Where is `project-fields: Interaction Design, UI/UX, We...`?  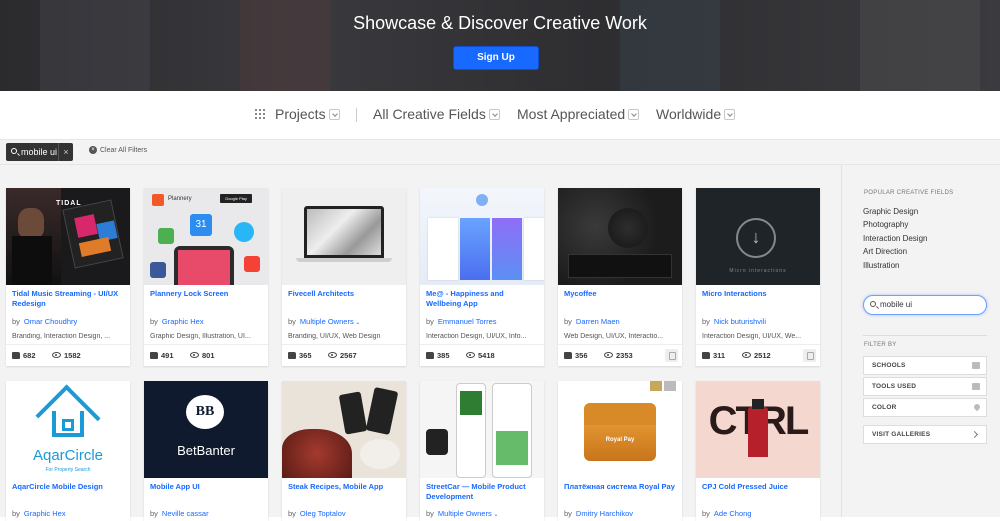
project-fields: Interaction Design, UI/UX, We... is located at coordinates (752, 336).